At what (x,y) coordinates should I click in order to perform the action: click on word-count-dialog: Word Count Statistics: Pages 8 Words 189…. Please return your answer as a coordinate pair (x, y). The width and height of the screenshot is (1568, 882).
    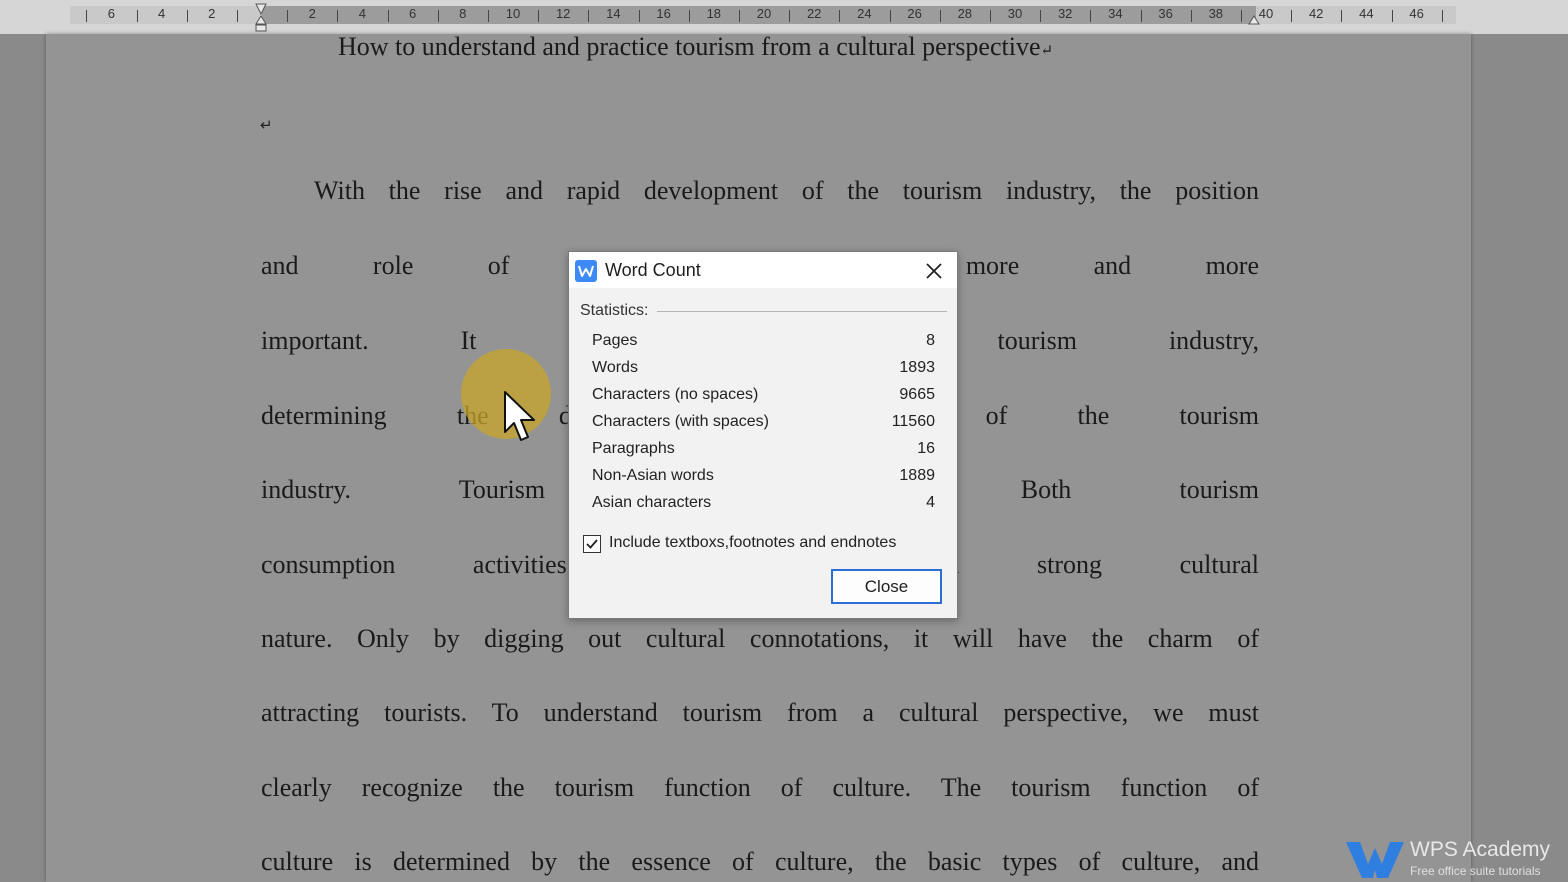
    Looking at the image, I should click on (763, 435).